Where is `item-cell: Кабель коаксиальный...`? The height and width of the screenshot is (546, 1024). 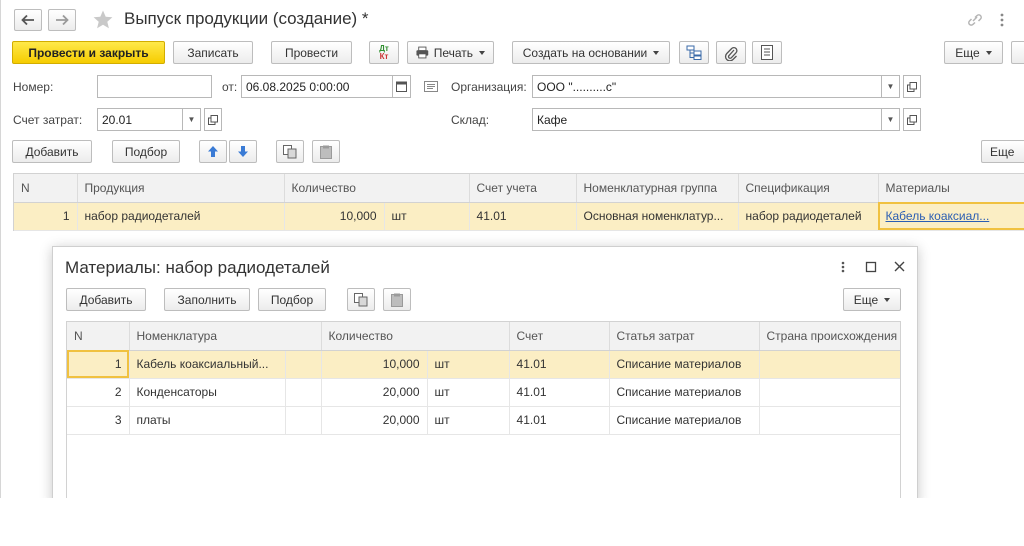 item-cell: Кабель коаксиальный... is located at coordinates (207, 364).